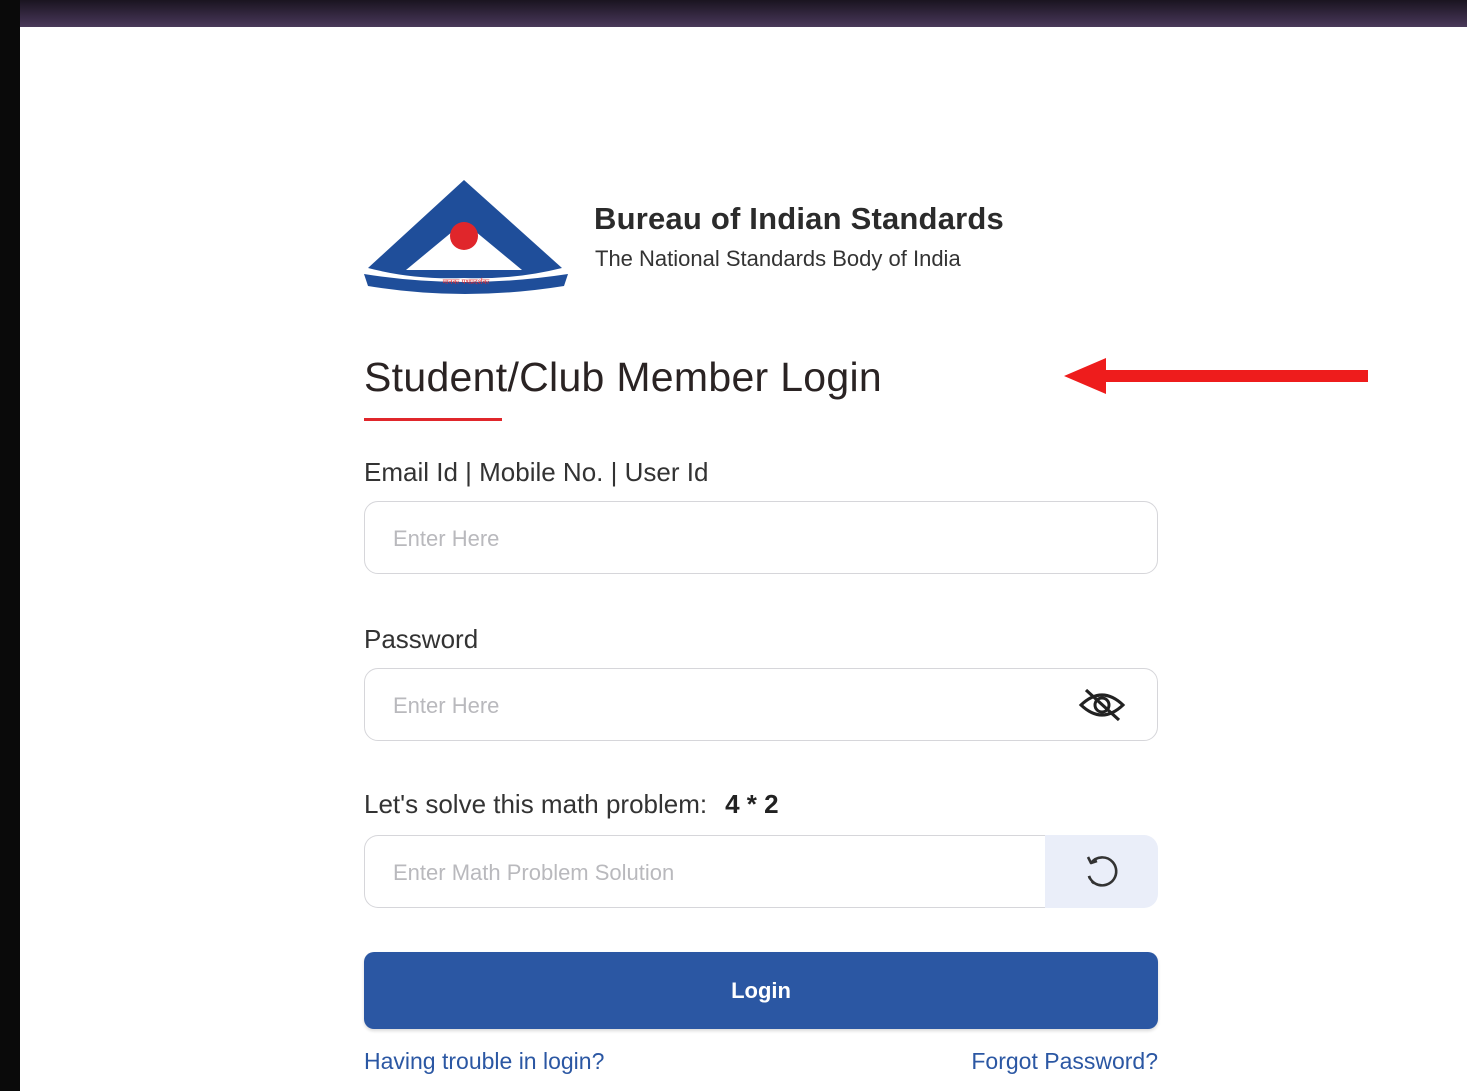  I want to click on refresh-captcha-button, so click(1101, 871).